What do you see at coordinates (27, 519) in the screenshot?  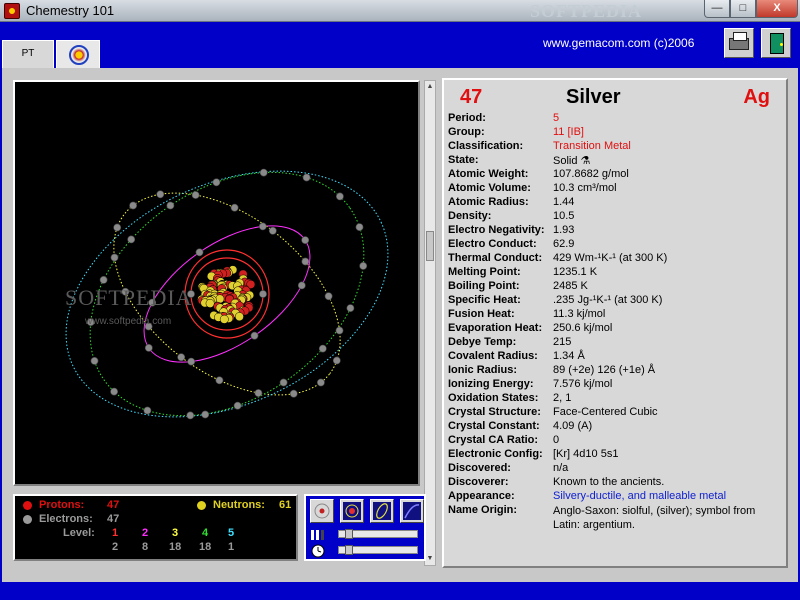 I see `electron-dot-icon` at bounding box center [27, 519].